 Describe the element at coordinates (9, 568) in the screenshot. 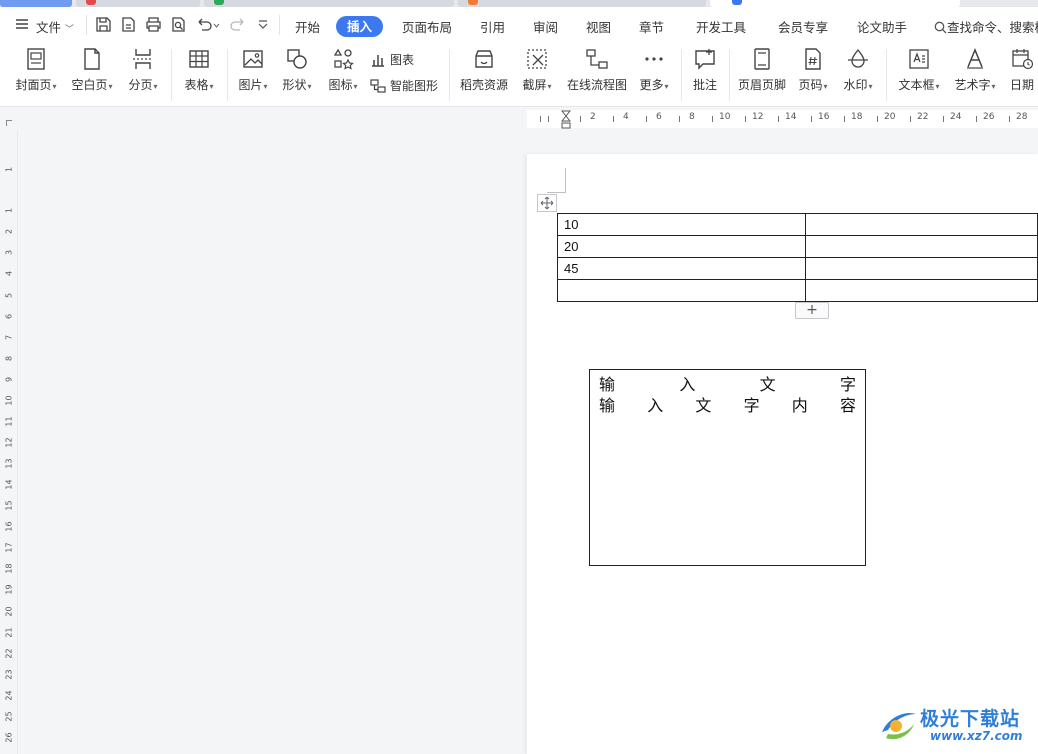

I see `ruler-label: 18` at that location.